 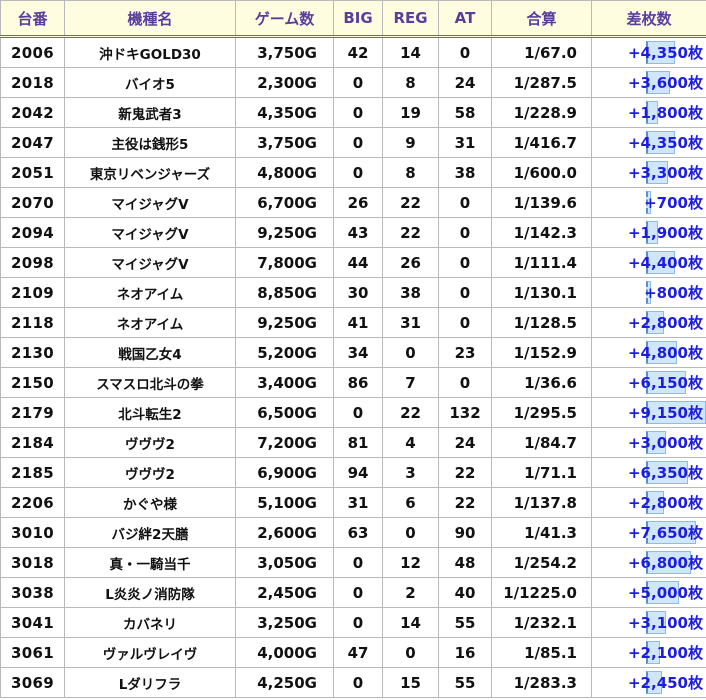 I want to click on combined-rate-cell: 1/130.1, so click(x=541, y=292).